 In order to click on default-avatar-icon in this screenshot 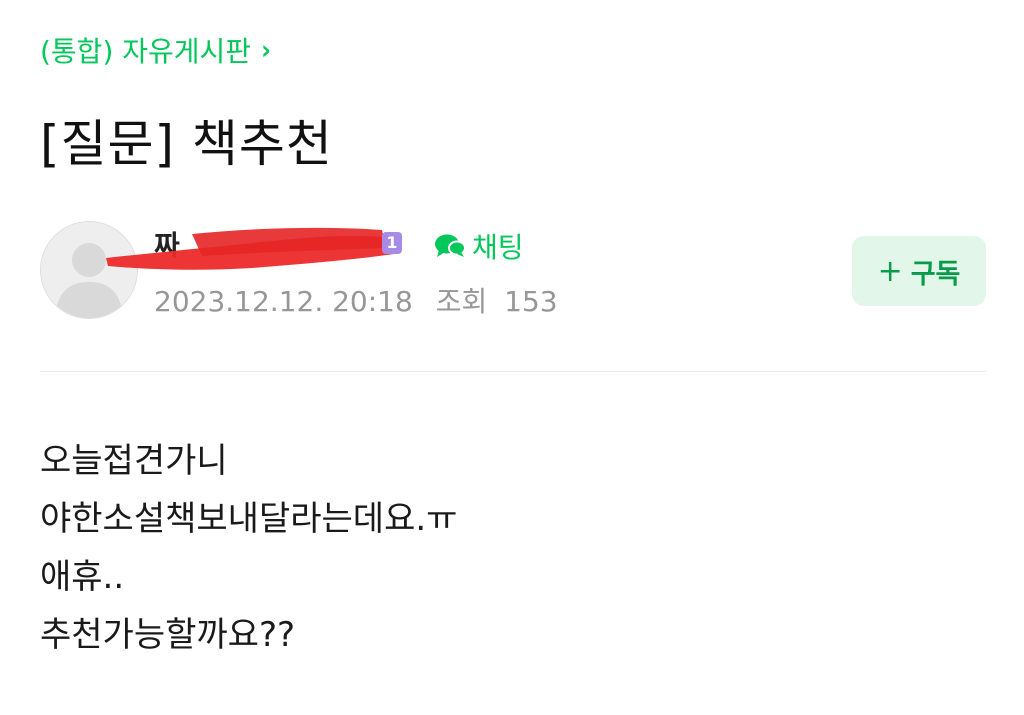, I will do `click(89, 270)`.